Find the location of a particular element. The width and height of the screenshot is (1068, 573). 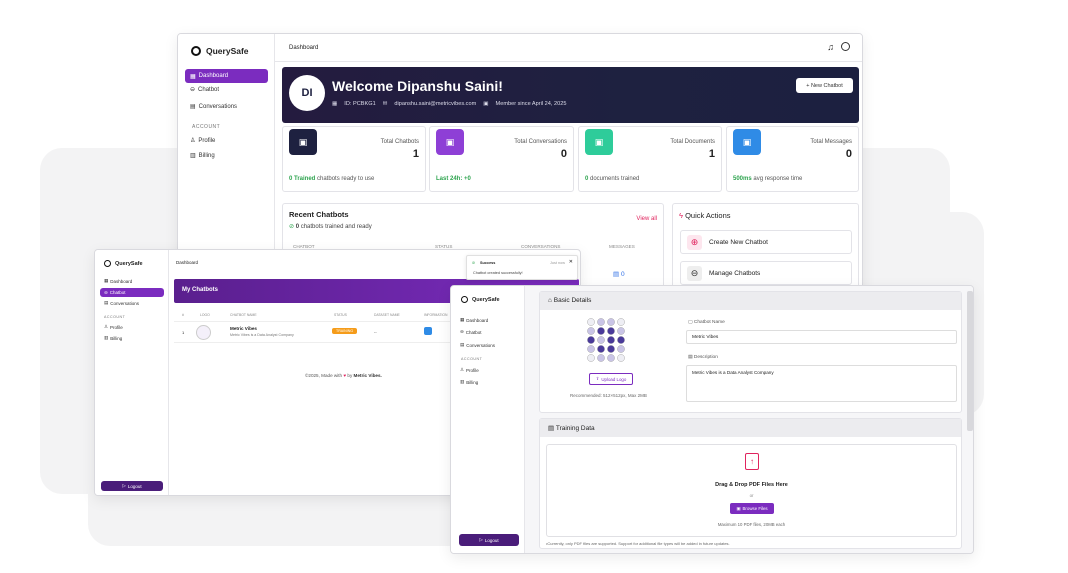

success-icon: ⊘ is located at coordinates (474, 263).